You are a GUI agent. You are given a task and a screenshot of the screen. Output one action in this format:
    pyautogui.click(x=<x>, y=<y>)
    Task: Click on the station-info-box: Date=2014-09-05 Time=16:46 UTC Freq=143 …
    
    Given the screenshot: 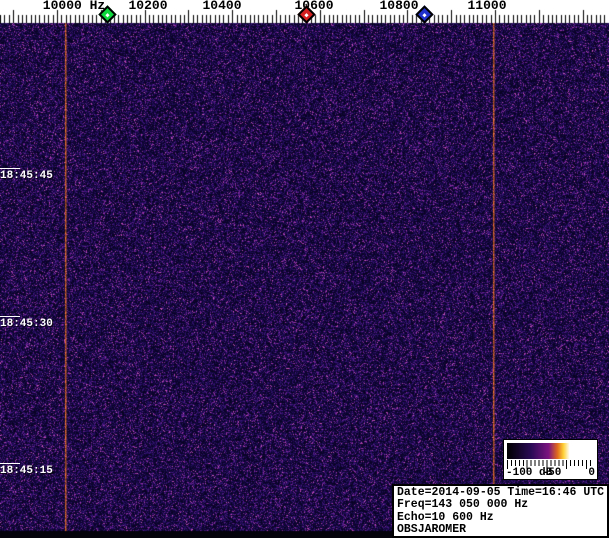 What is the action you would take?
    pyautogui.click(x=500, y=511)
    